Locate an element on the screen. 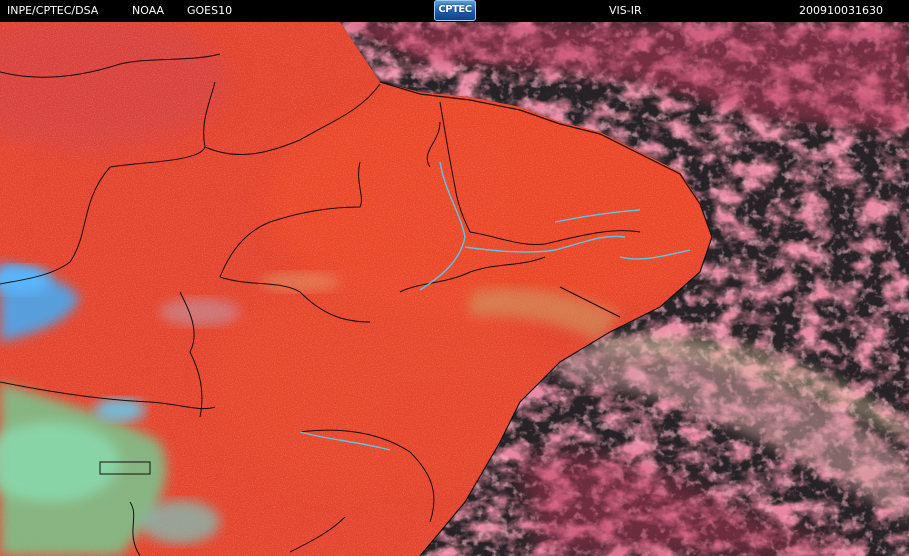 The width and height of the screenshot is (909, 556). agency-label: INPE/CPTEC/DSA is located at coordinates (53, 10).